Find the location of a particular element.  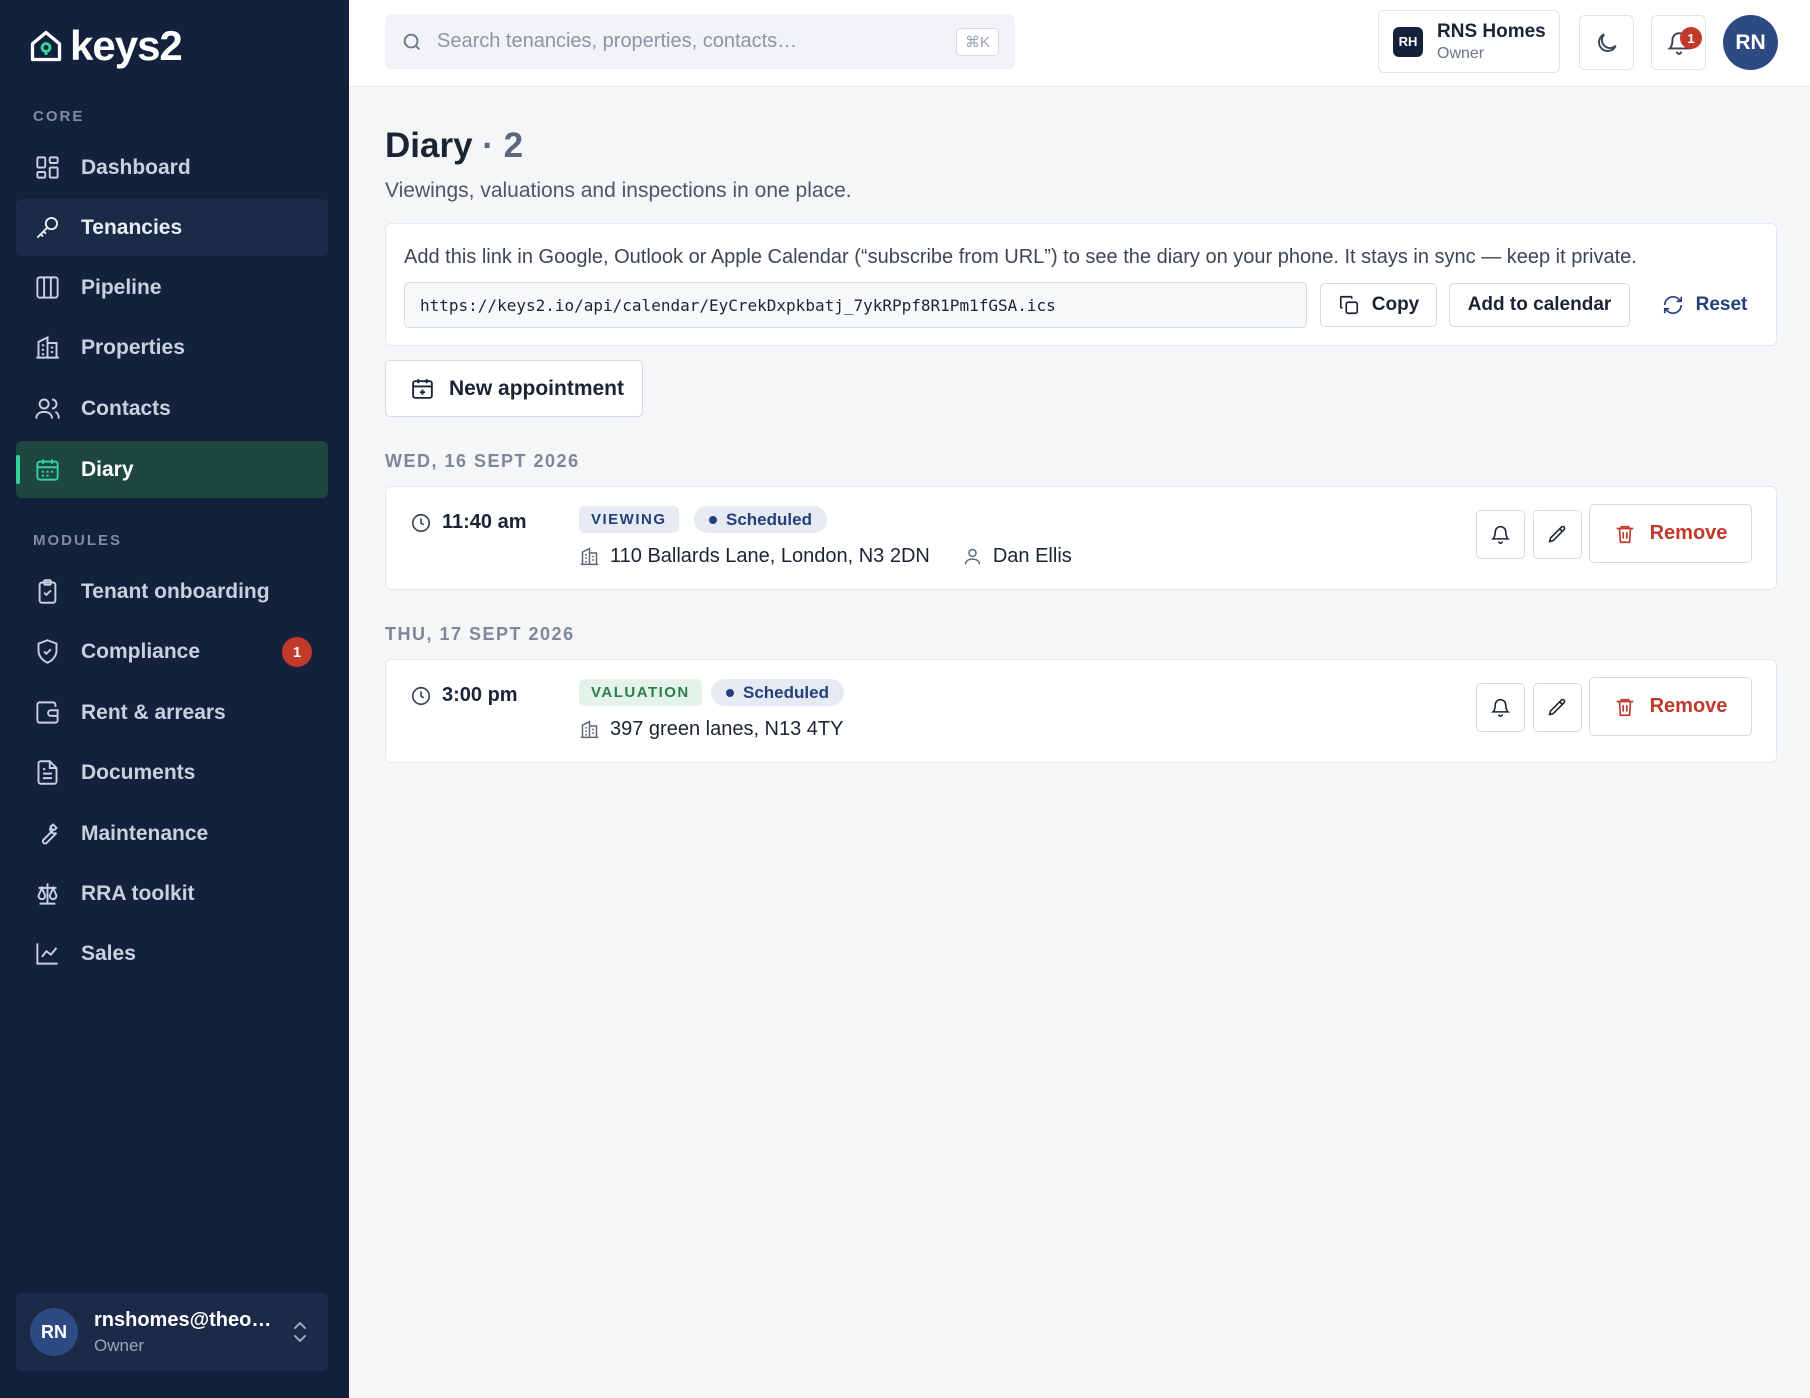

appointment-time: 3:00 pm is located at coordinates (464, 695).